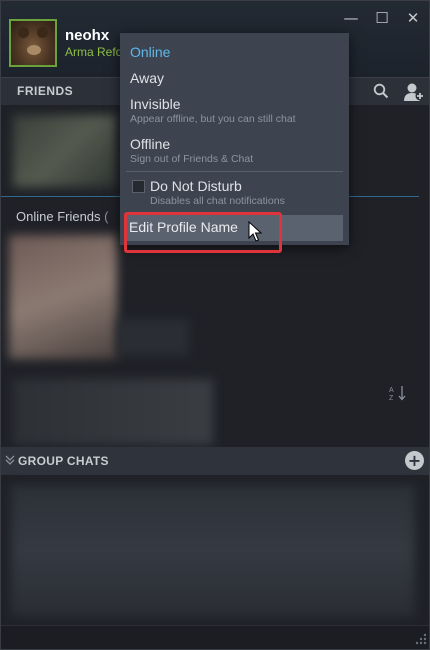  What do you see at coordinates (153, 337) in the screenshot?
I see `blurred-friend-row` at bounding box center [153, 337].